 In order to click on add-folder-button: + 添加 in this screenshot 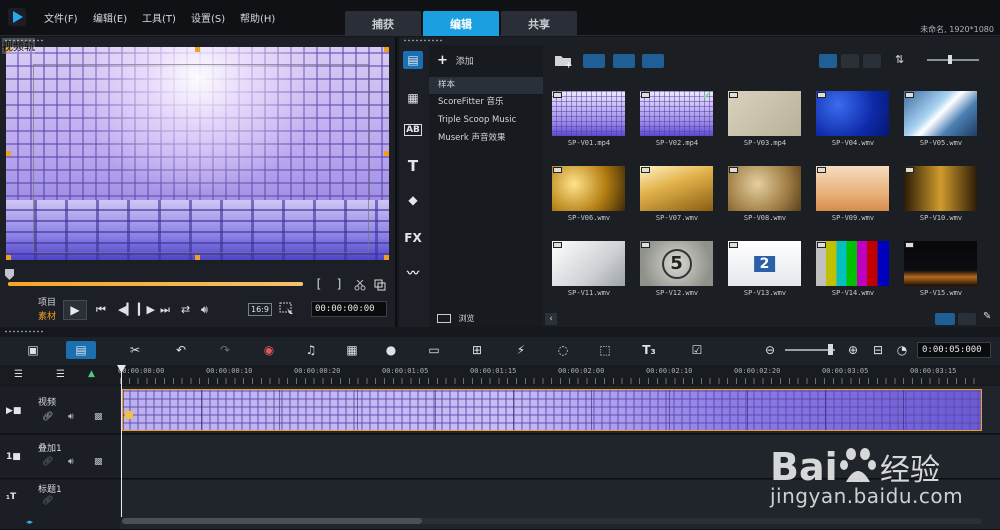, I will do `click(455, 60)`.